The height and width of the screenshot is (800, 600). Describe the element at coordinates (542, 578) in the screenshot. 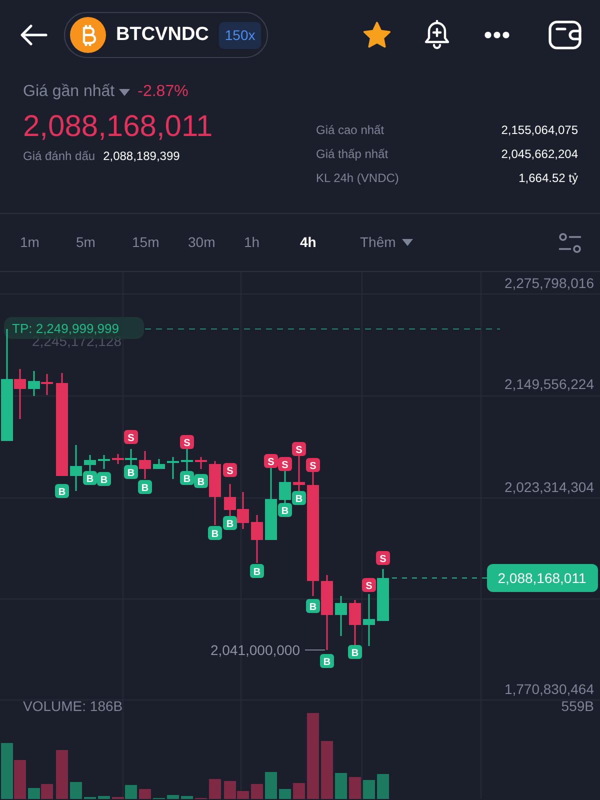

I see `current-price-tag: 2,088,168,011` at that location.